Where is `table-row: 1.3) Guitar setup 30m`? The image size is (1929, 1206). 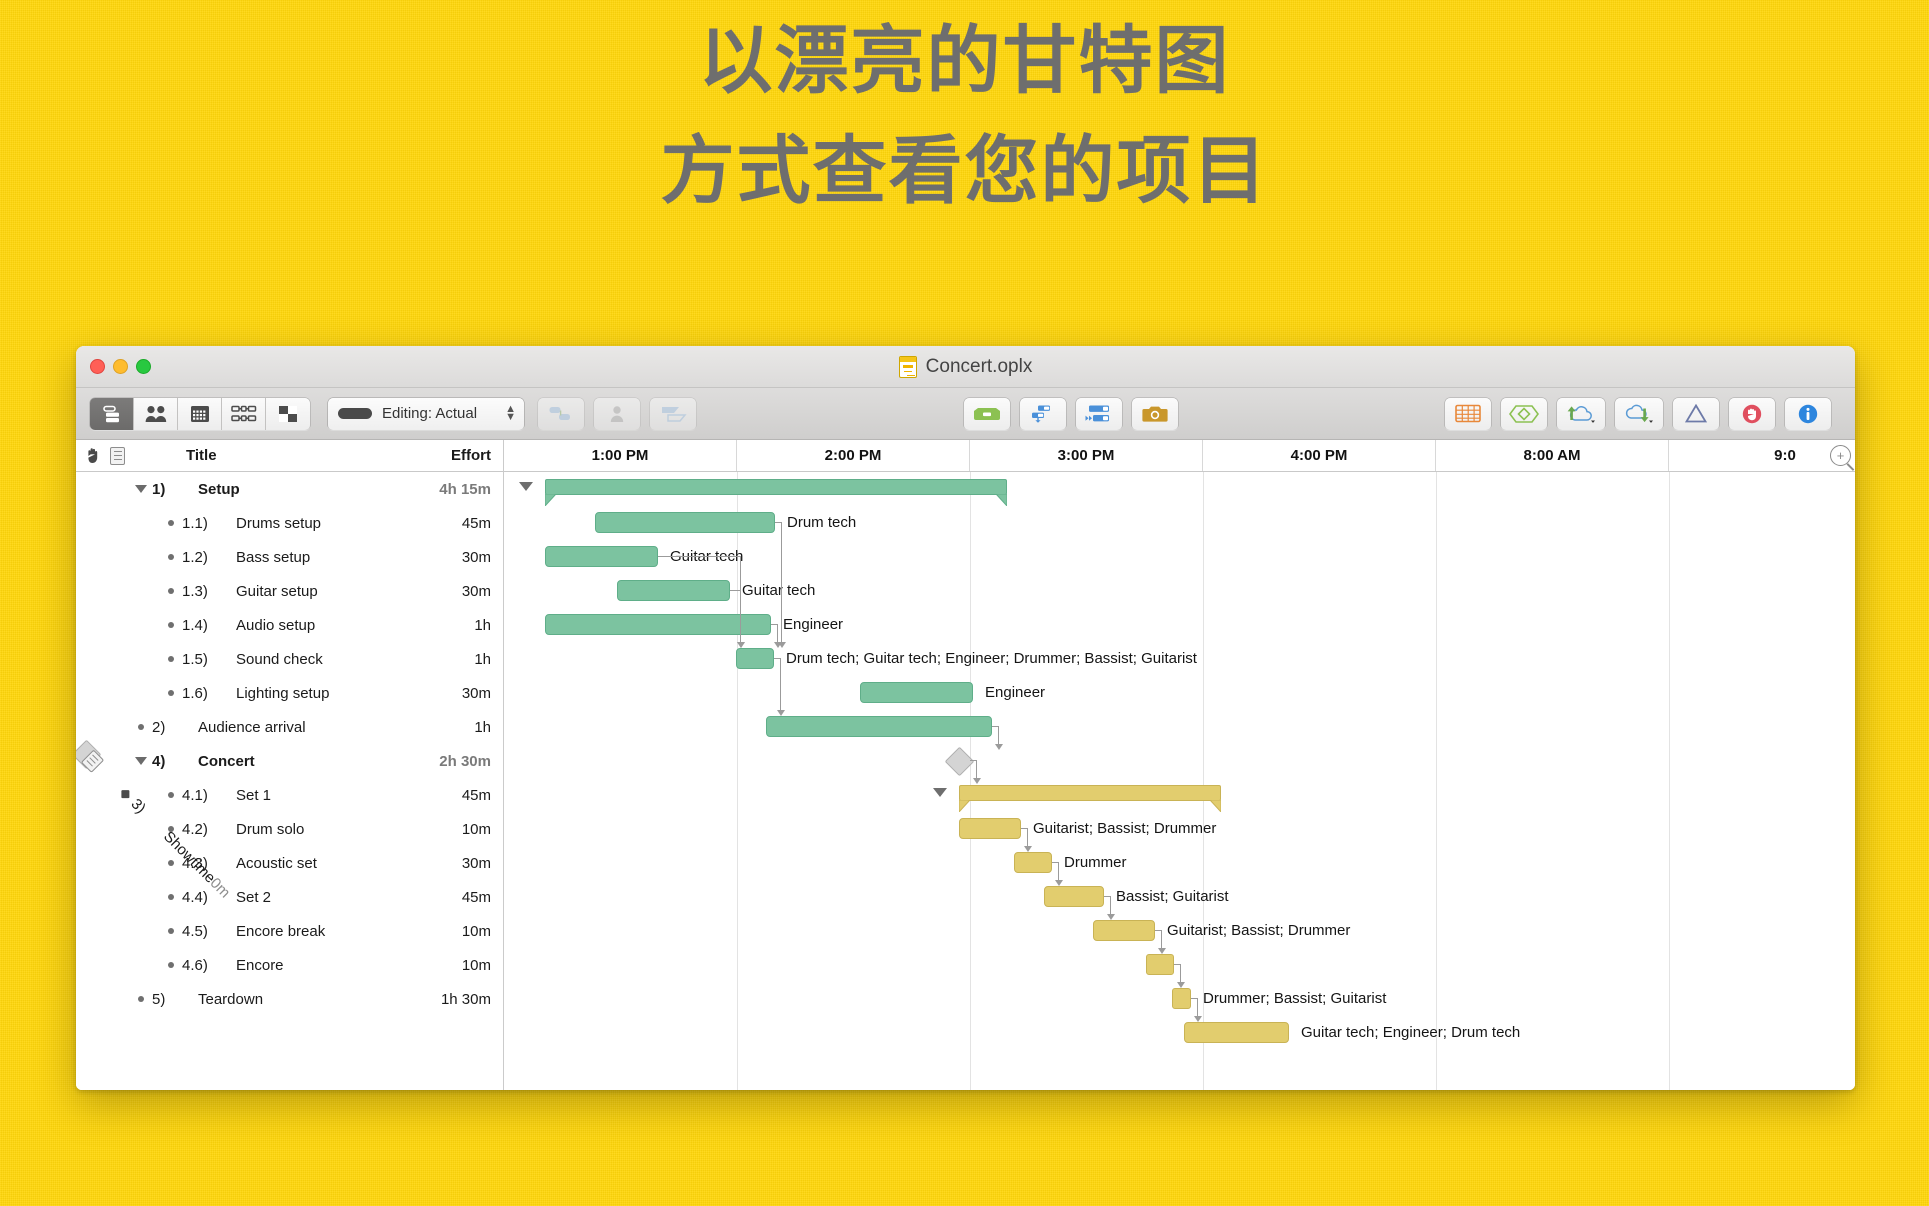
table-row: 1.3) Guitar setup 30m is located at coordinates (289, 591).